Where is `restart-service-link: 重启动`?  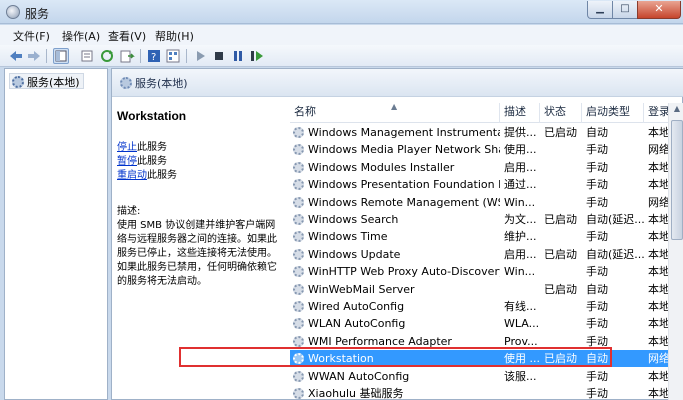
restart-service-link: 重启动 is located at coordinates (132, 175).